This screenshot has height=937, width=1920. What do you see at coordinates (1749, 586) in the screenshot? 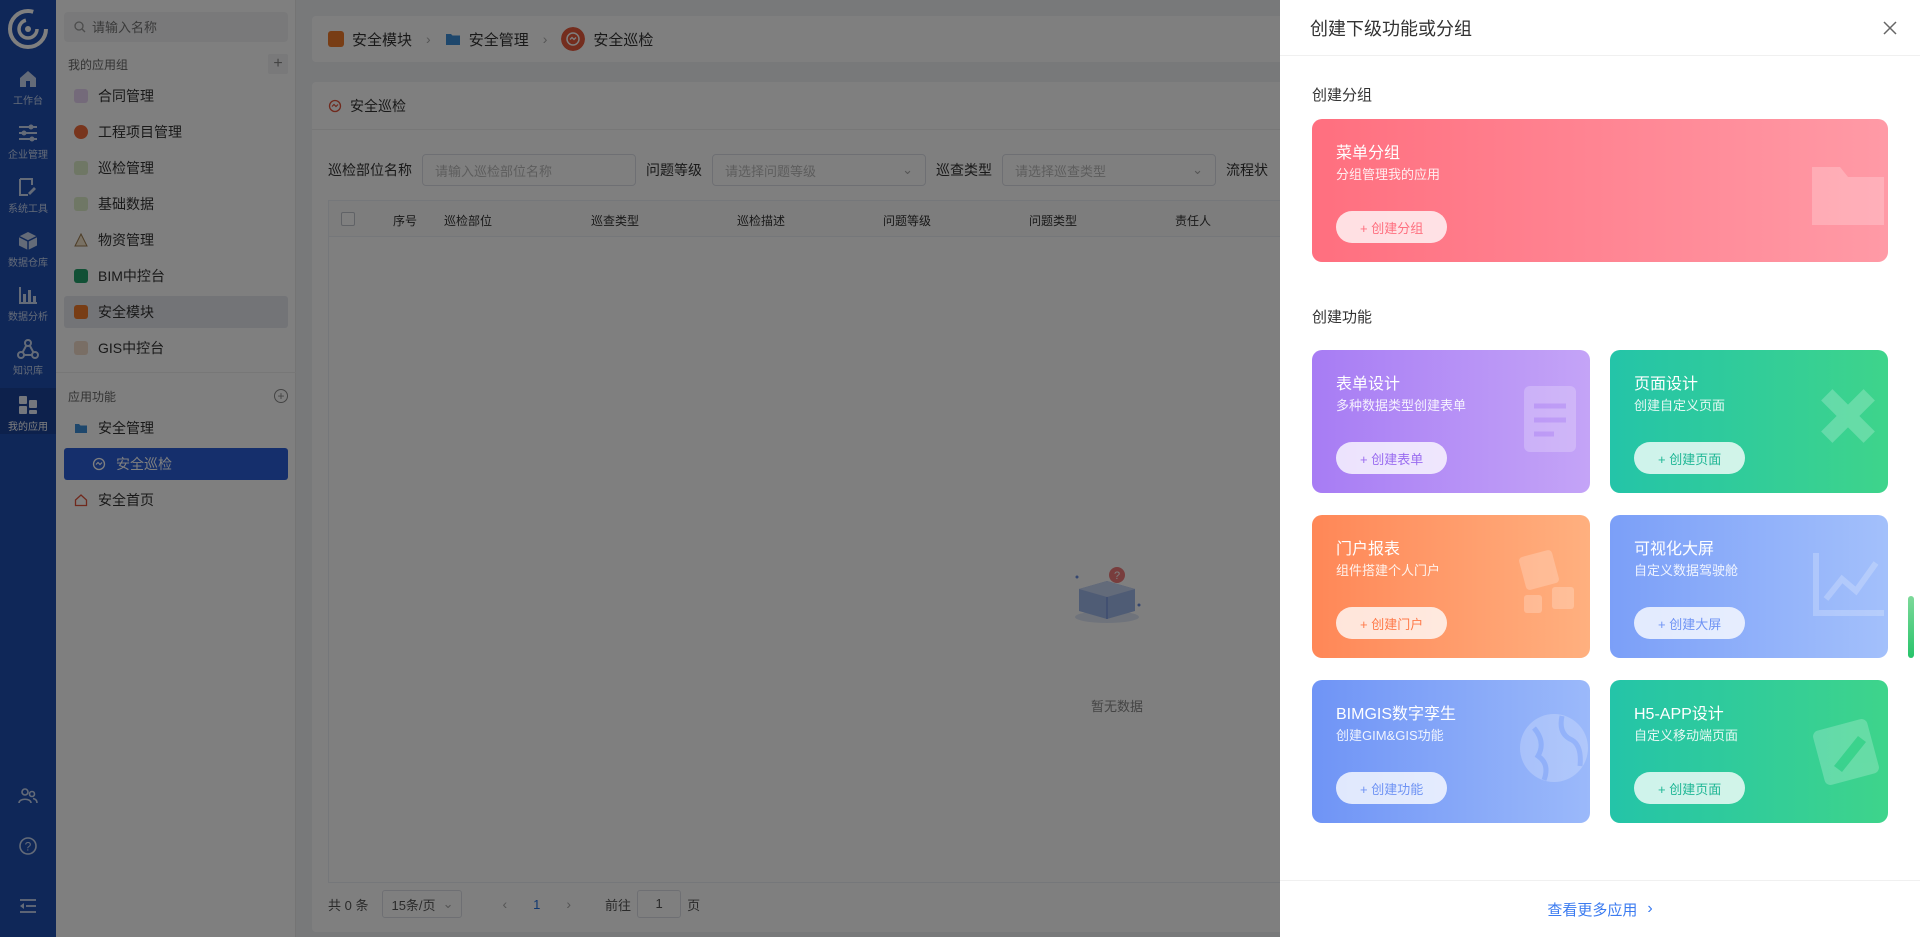
I see `card-visual-screen: 可视化大屏 自定义数据驾驶舱 + 创建大屏` at bounding box center [1749, 586].